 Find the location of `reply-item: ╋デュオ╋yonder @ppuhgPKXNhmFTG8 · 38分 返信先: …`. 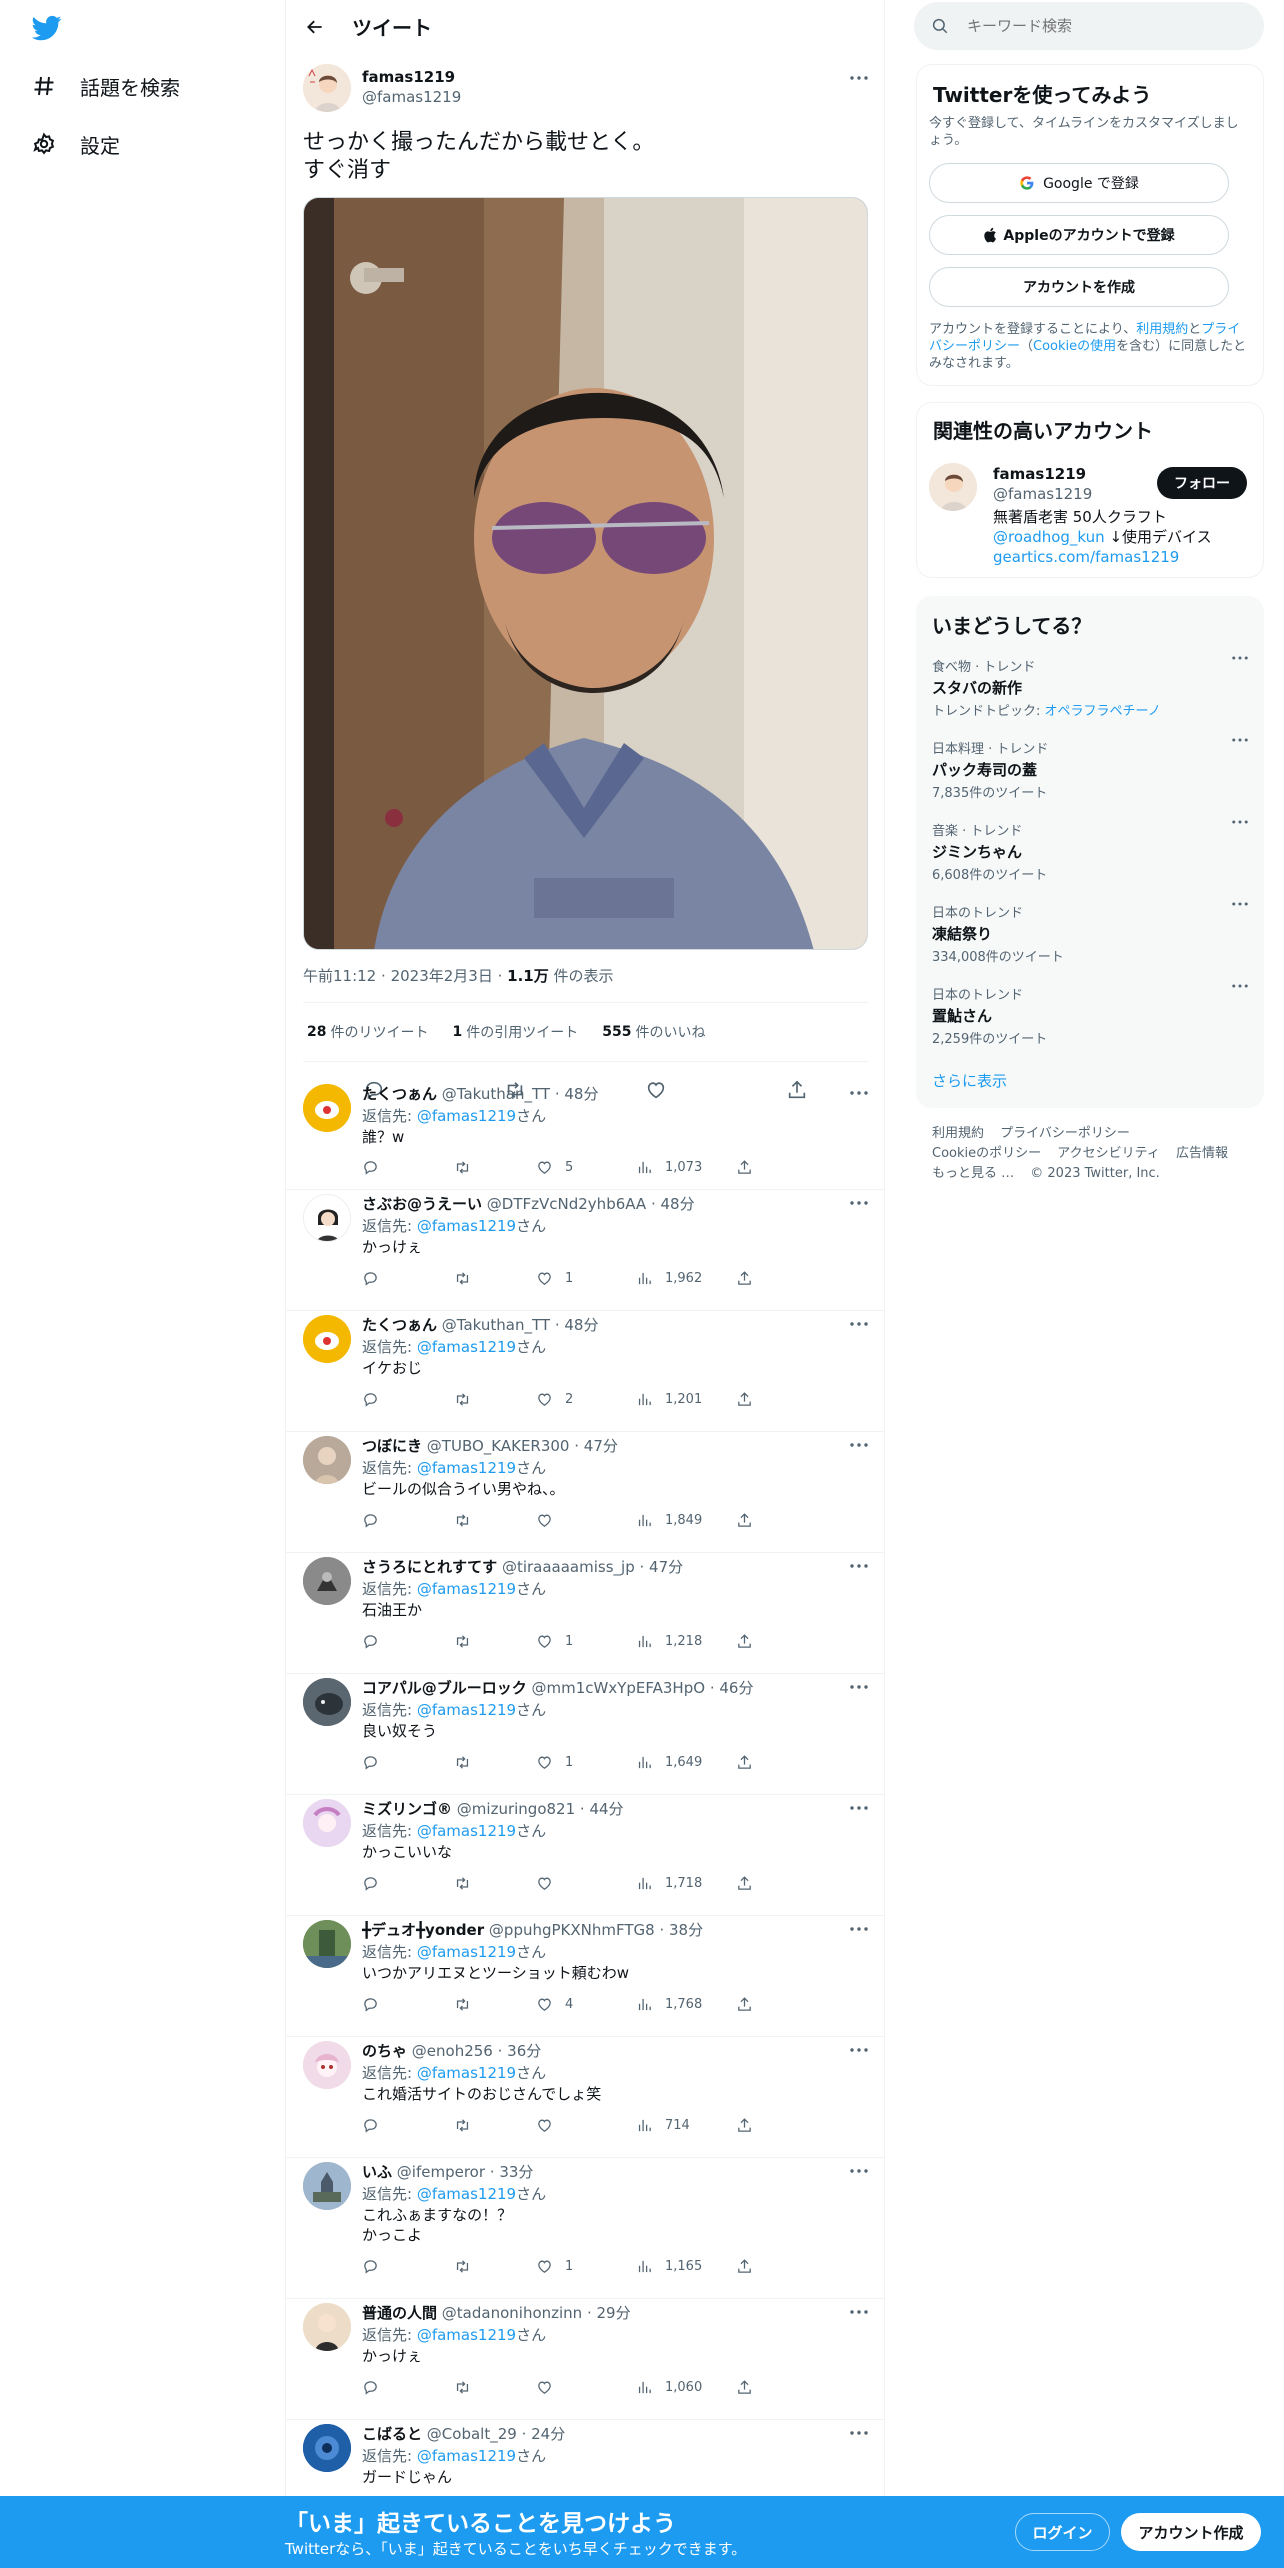

reply-item: ╋デュオ╋yonder @ppuhgPKXNhmFTG8 · 38分 返信先: … is located at coordinates (585, 1976).